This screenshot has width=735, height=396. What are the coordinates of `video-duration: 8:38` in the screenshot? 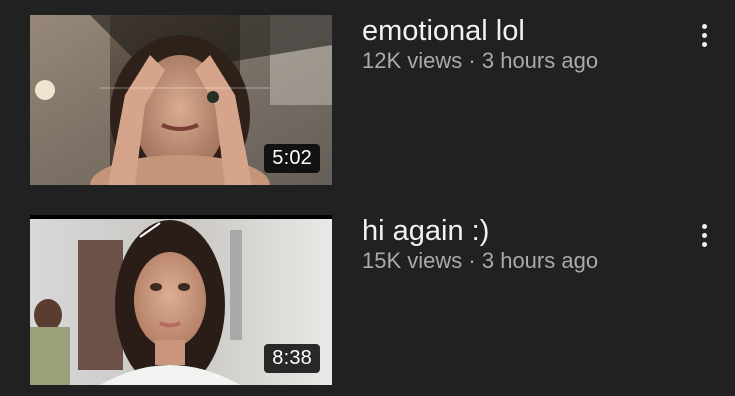 It's located at (292, 358).